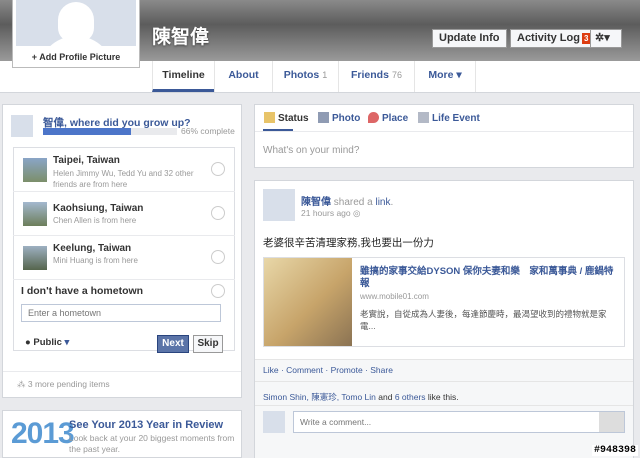 The width and height of the screenshot is (640, 458). What do you see at coordinates (394, 296) in the screenshot?
I see `link-domain: www.mobile01.com` at bounding box center [394, 296].